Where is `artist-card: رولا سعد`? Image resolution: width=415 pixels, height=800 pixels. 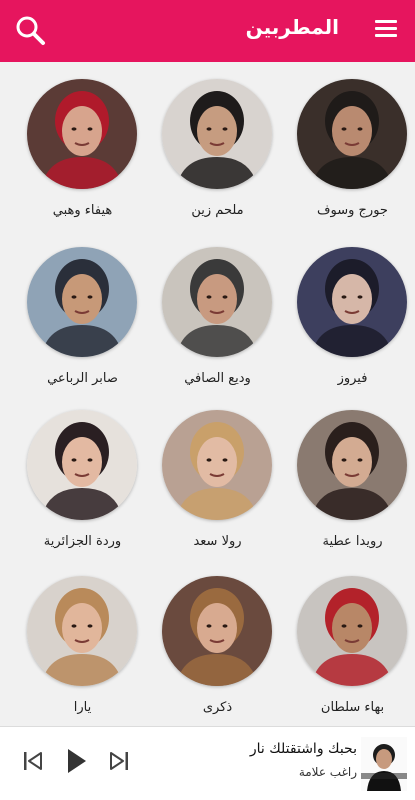 artist-card: رولا سعد is located at coordinates (217, 480).